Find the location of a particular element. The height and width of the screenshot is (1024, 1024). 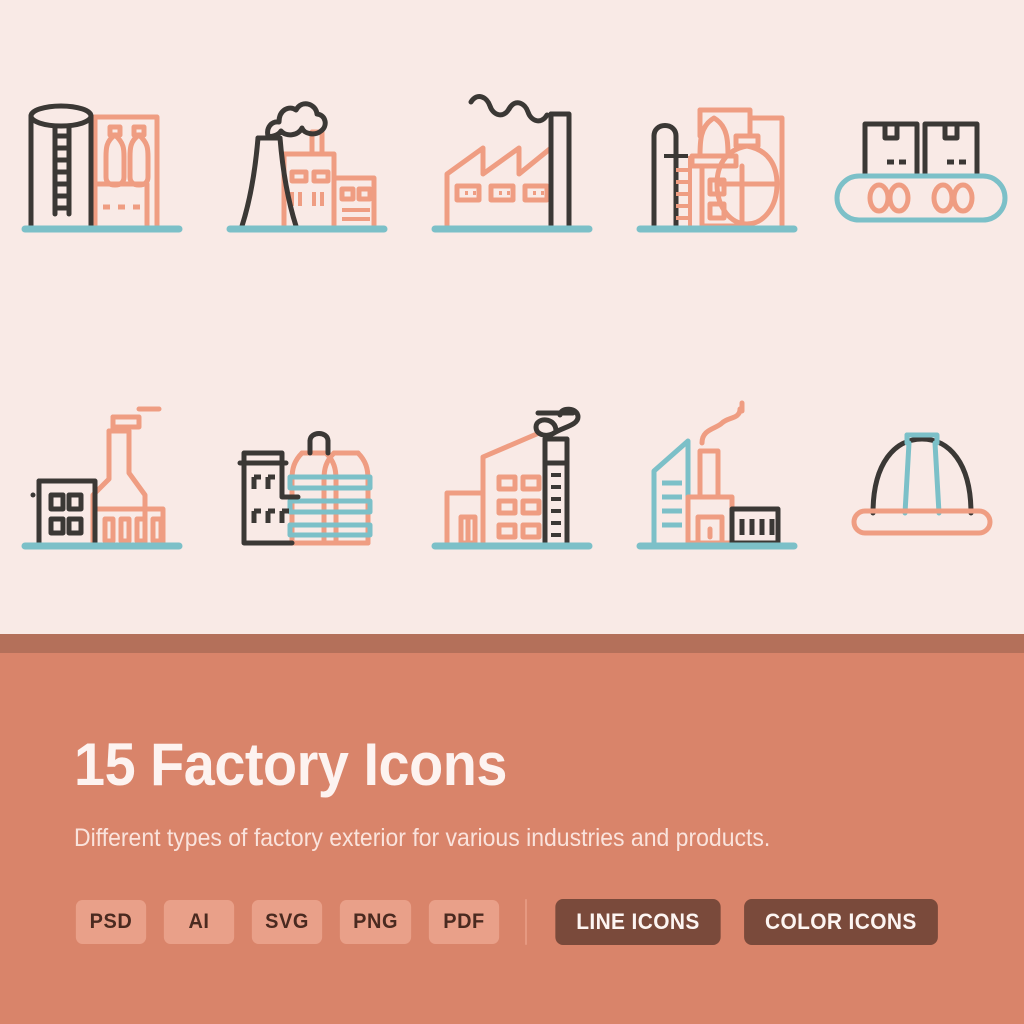

chimney-smoke-loop-icon is located at coordinates (511, 475).